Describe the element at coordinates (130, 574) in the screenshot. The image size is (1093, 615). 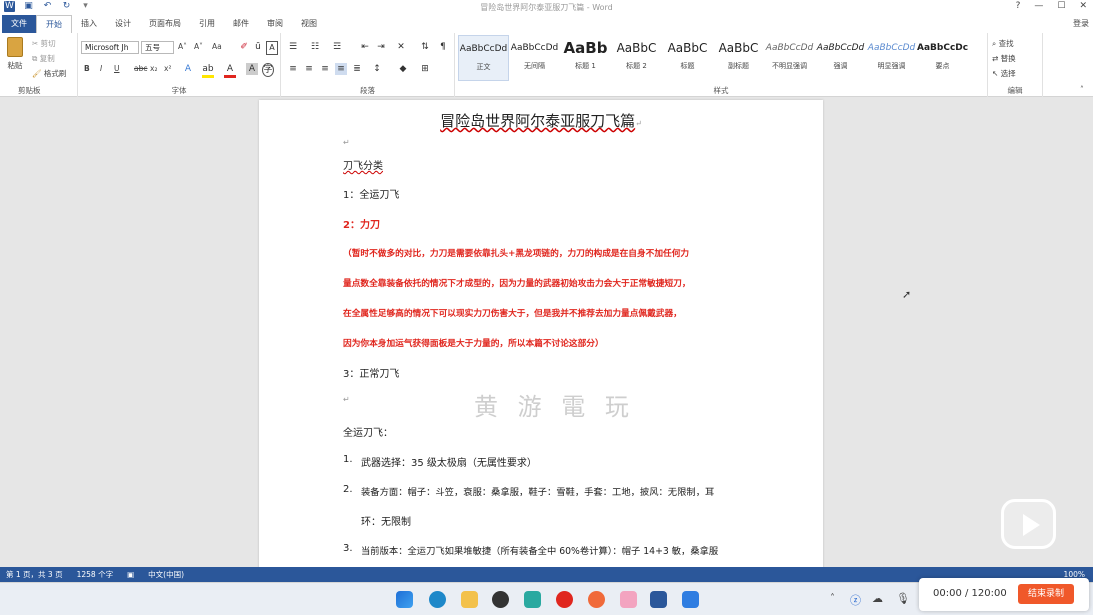
I see `proofing-icon: ▣` at that location.